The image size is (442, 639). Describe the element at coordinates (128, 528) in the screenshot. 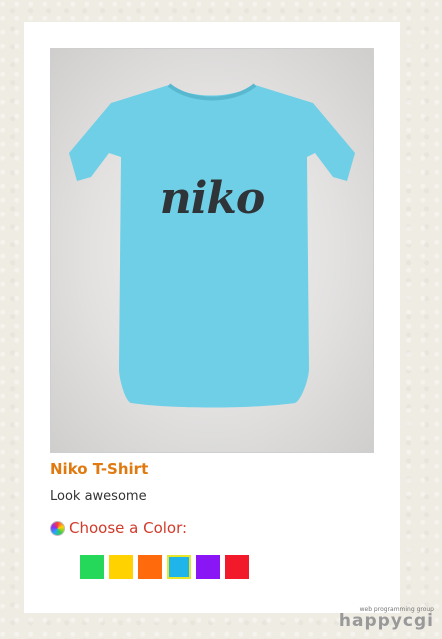

I see `choose-color-label: Choose a Color:` at that location.